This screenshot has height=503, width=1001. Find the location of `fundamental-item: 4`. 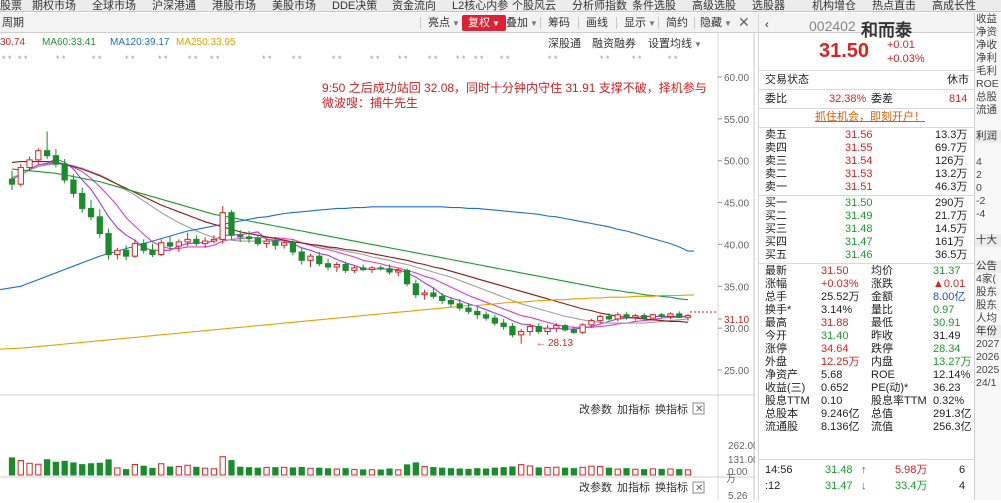

fundamental-item: 4 is located at coordinates (979, 162).